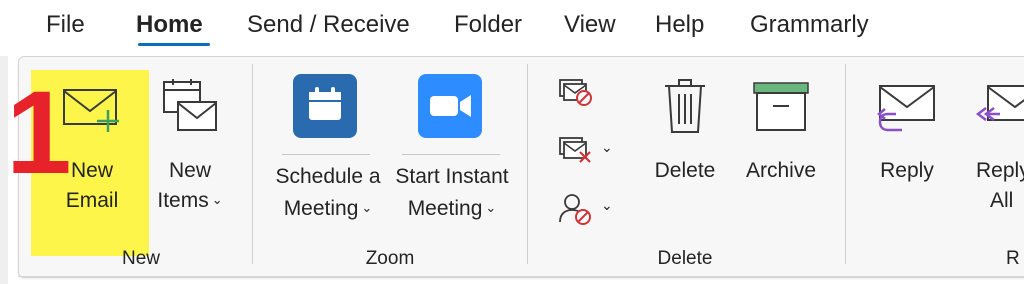  Describe the element at coordinates (452, 176) in the screenshot. I see `start-meeting-label-1: Start Instant` at that location.